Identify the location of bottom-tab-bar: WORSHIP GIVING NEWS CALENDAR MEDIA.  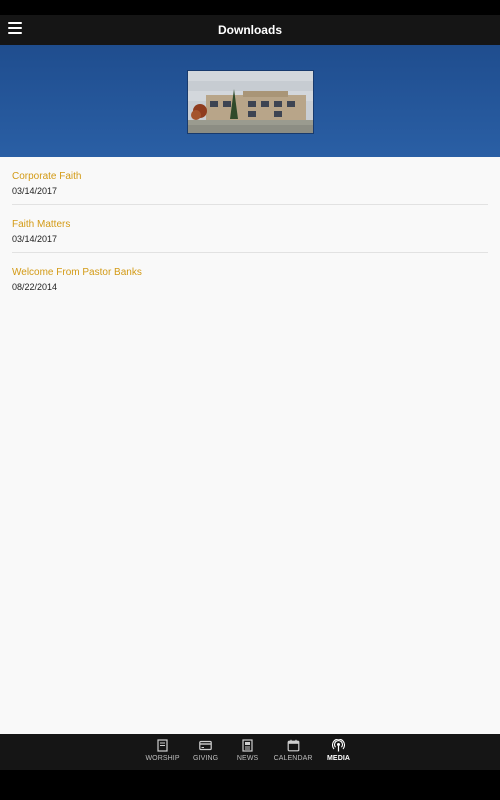
(250, 752).